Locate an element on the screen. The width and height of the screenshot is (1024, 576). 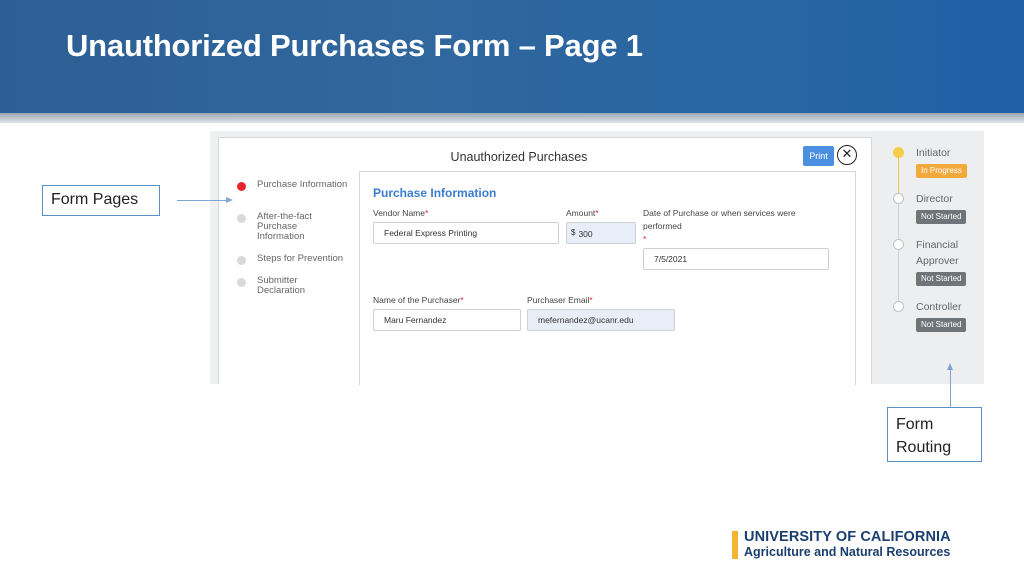
form-pages-callout: Form Pages is located at coordinates (101, 200).